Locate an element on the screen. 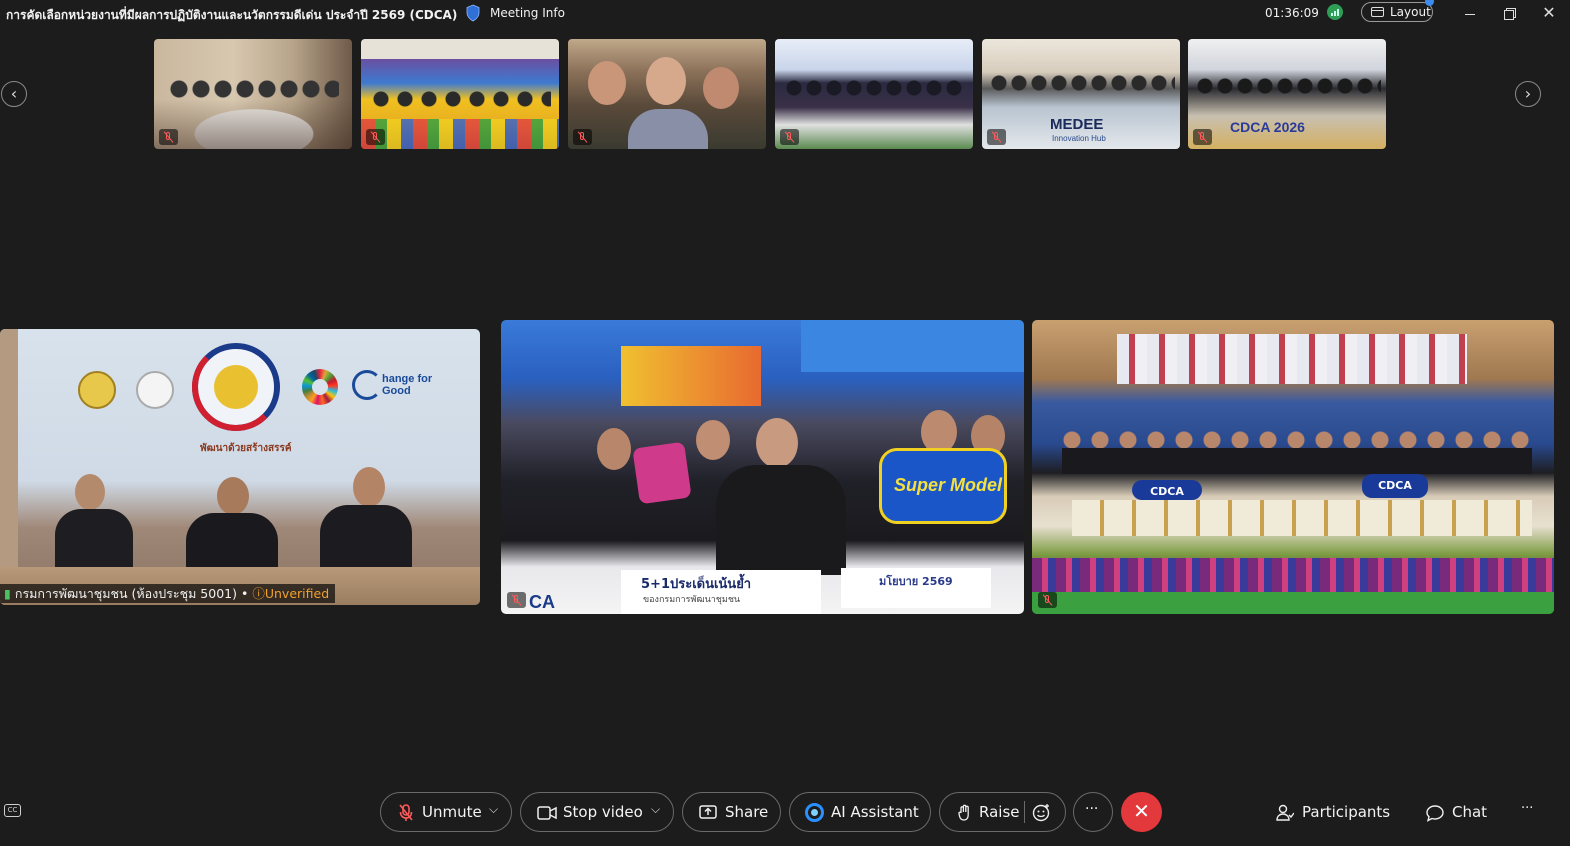 This screenshot has width=1570, height=846. overflow-menu-button: ··· is located at coordinates (1531, 813).